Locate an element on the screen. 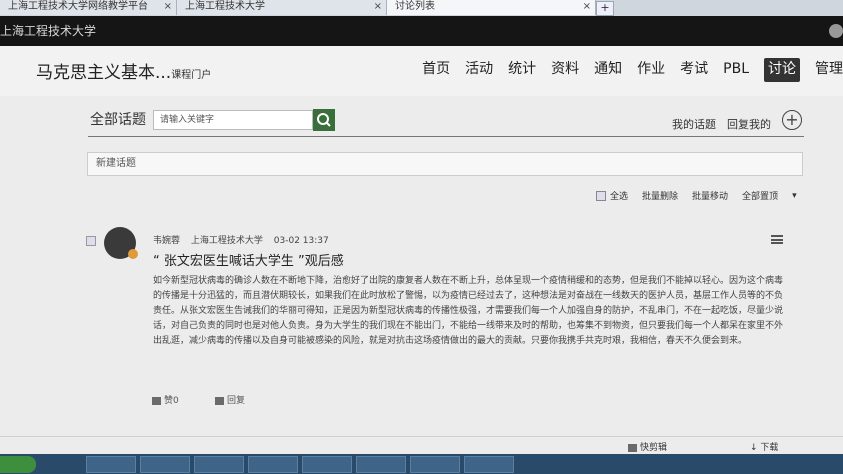  browser-tab-bar: 上海工程技术大学网络教学平台 × 上海工程技术大学 × 讨论列表 × + is located at coordinates (421, 8).